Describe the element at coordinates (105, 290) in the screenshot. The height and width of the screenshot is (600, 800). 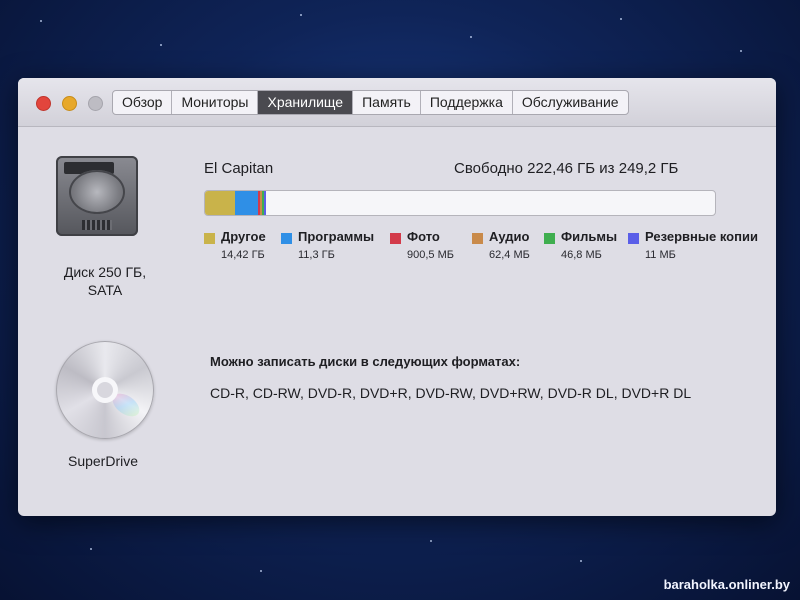
I see `disk-name-line2: SATA` at that location.